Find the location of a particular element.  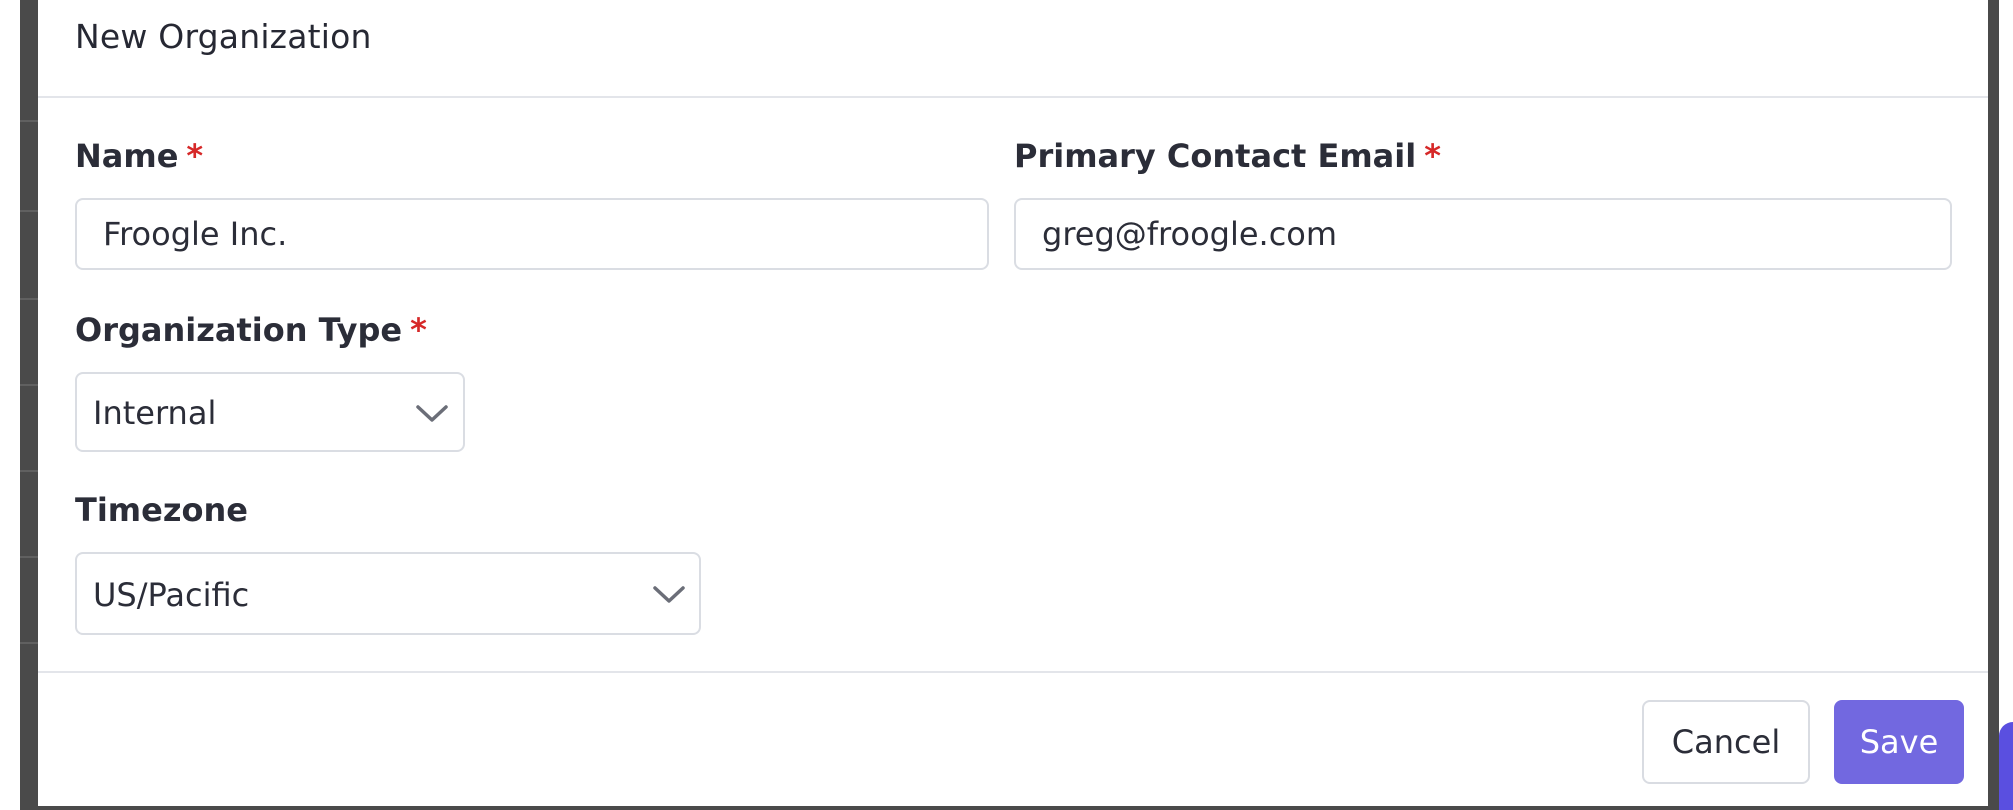

primary-contact-email-input: greg@froogle.com is located at coordinates (1483, 234).